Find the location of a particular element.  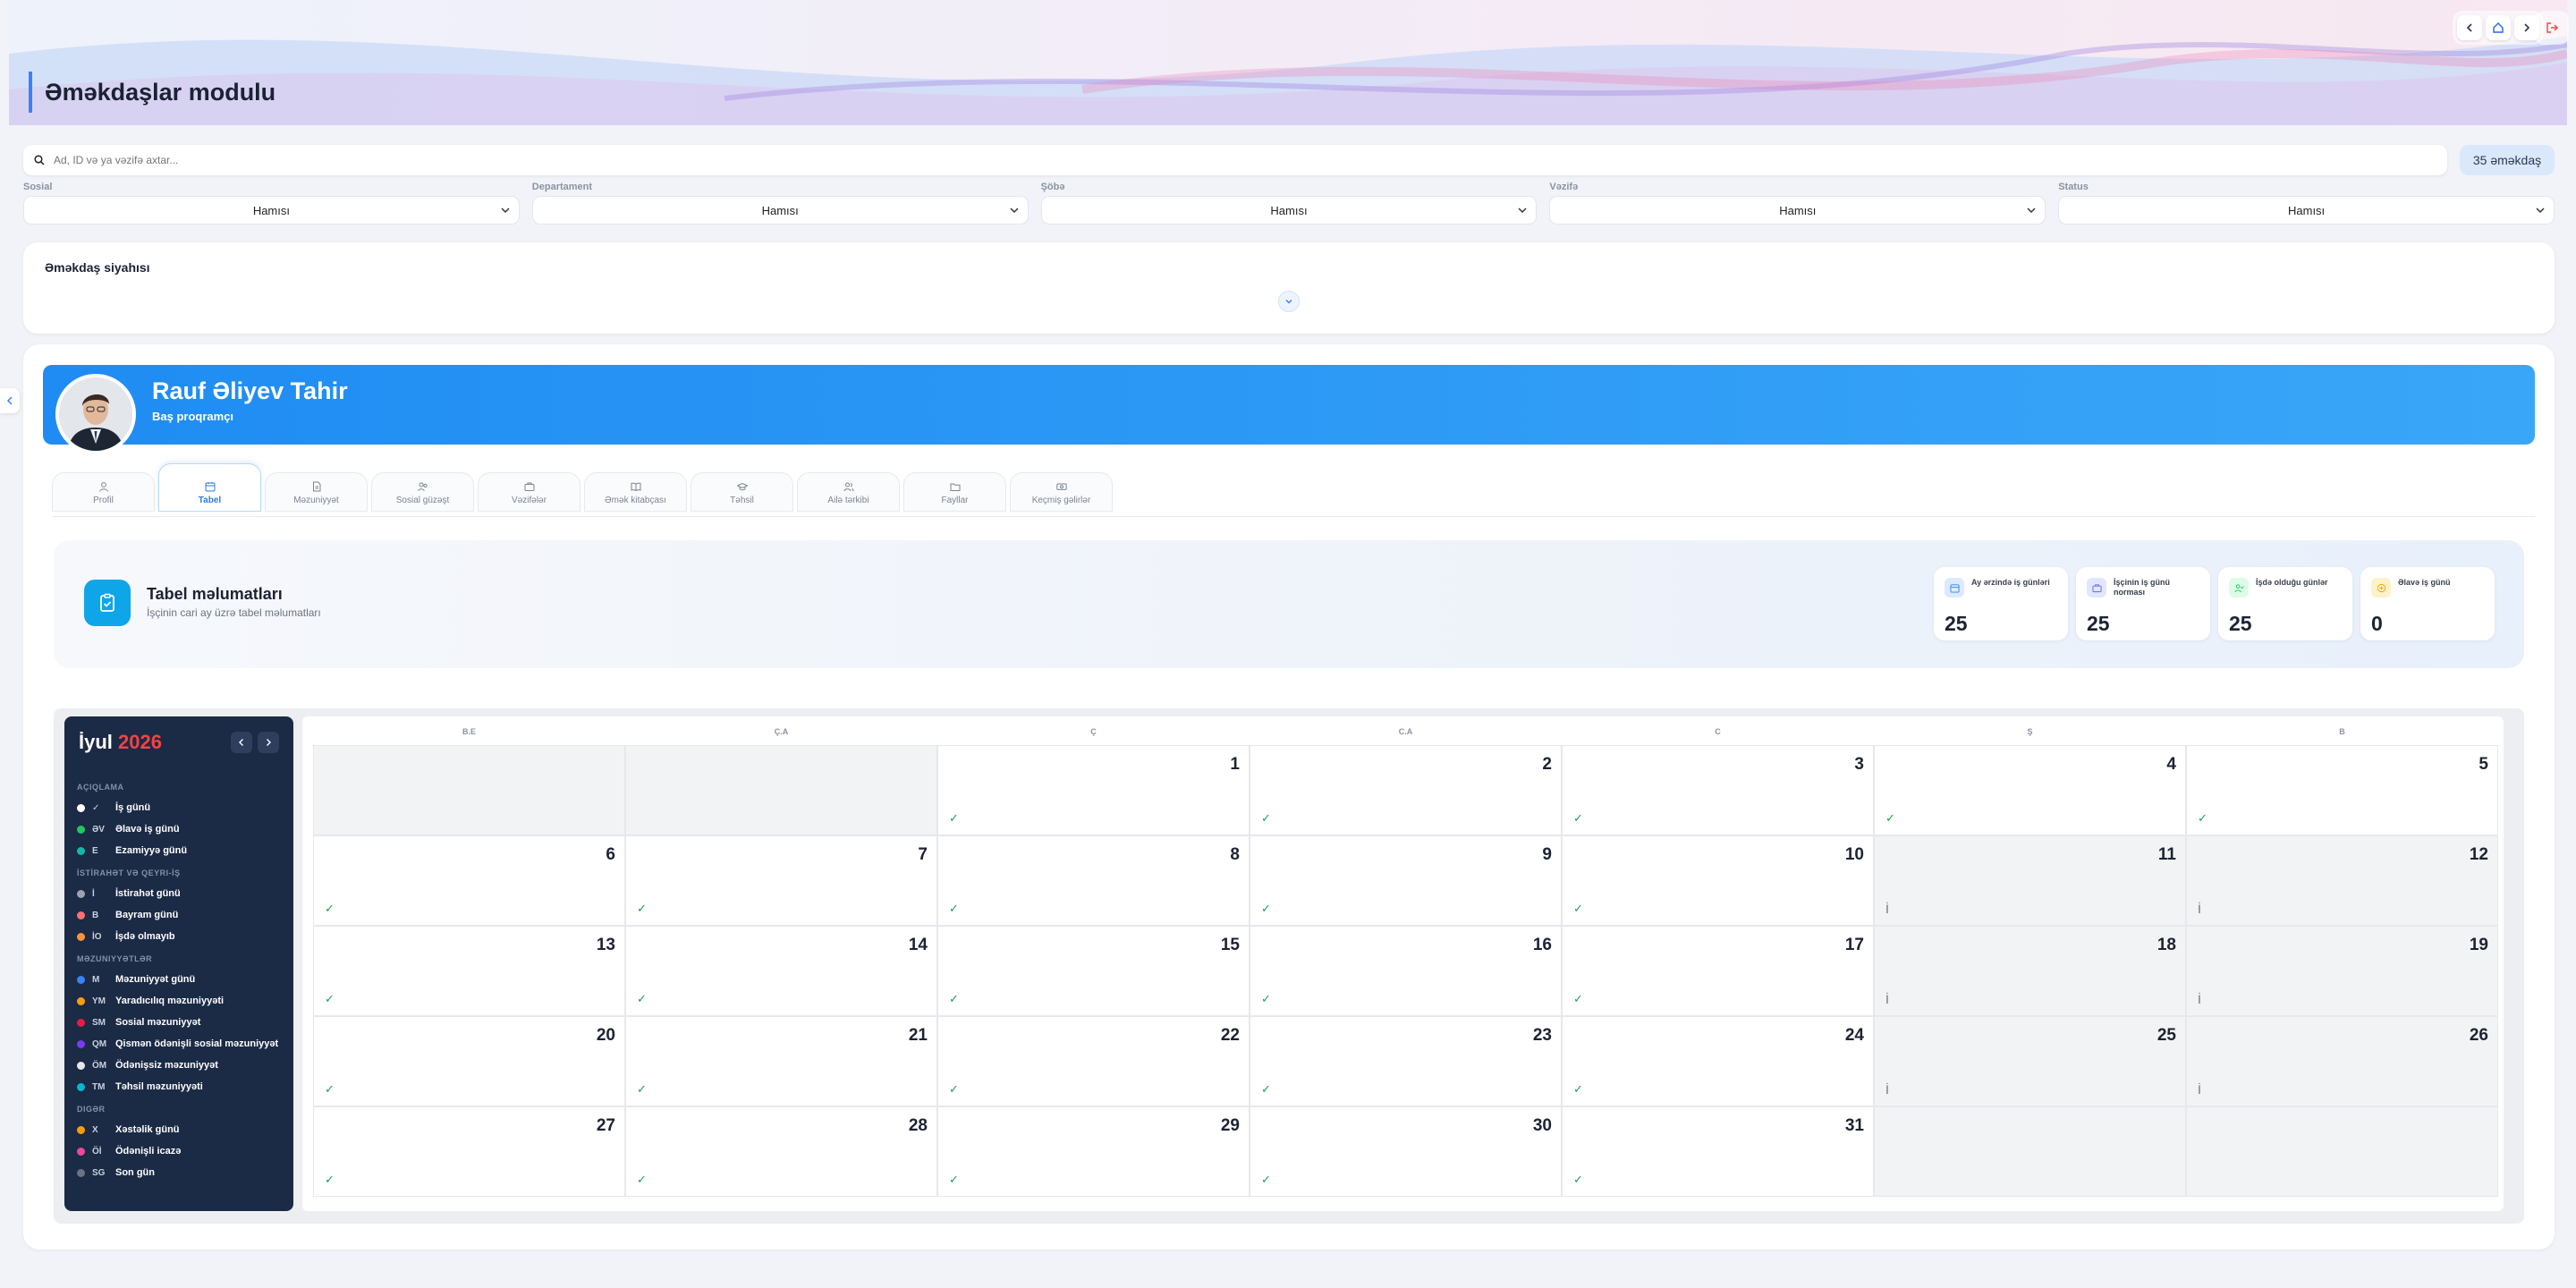

legend-label: İşdə olmayıb is located at coordinates (145, 936).